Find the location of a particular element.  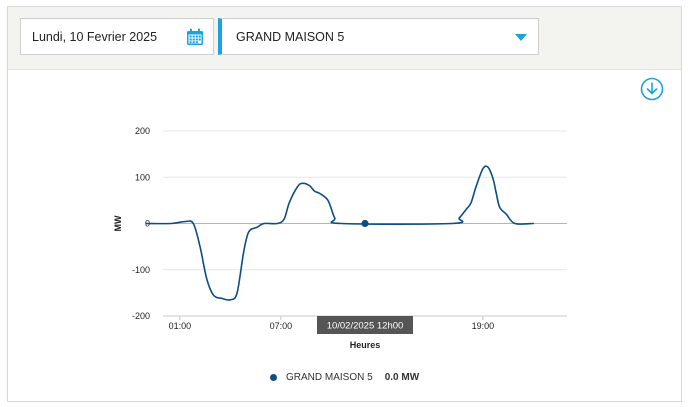

x-axis-title: Heures is located at coordinates (365, 345).